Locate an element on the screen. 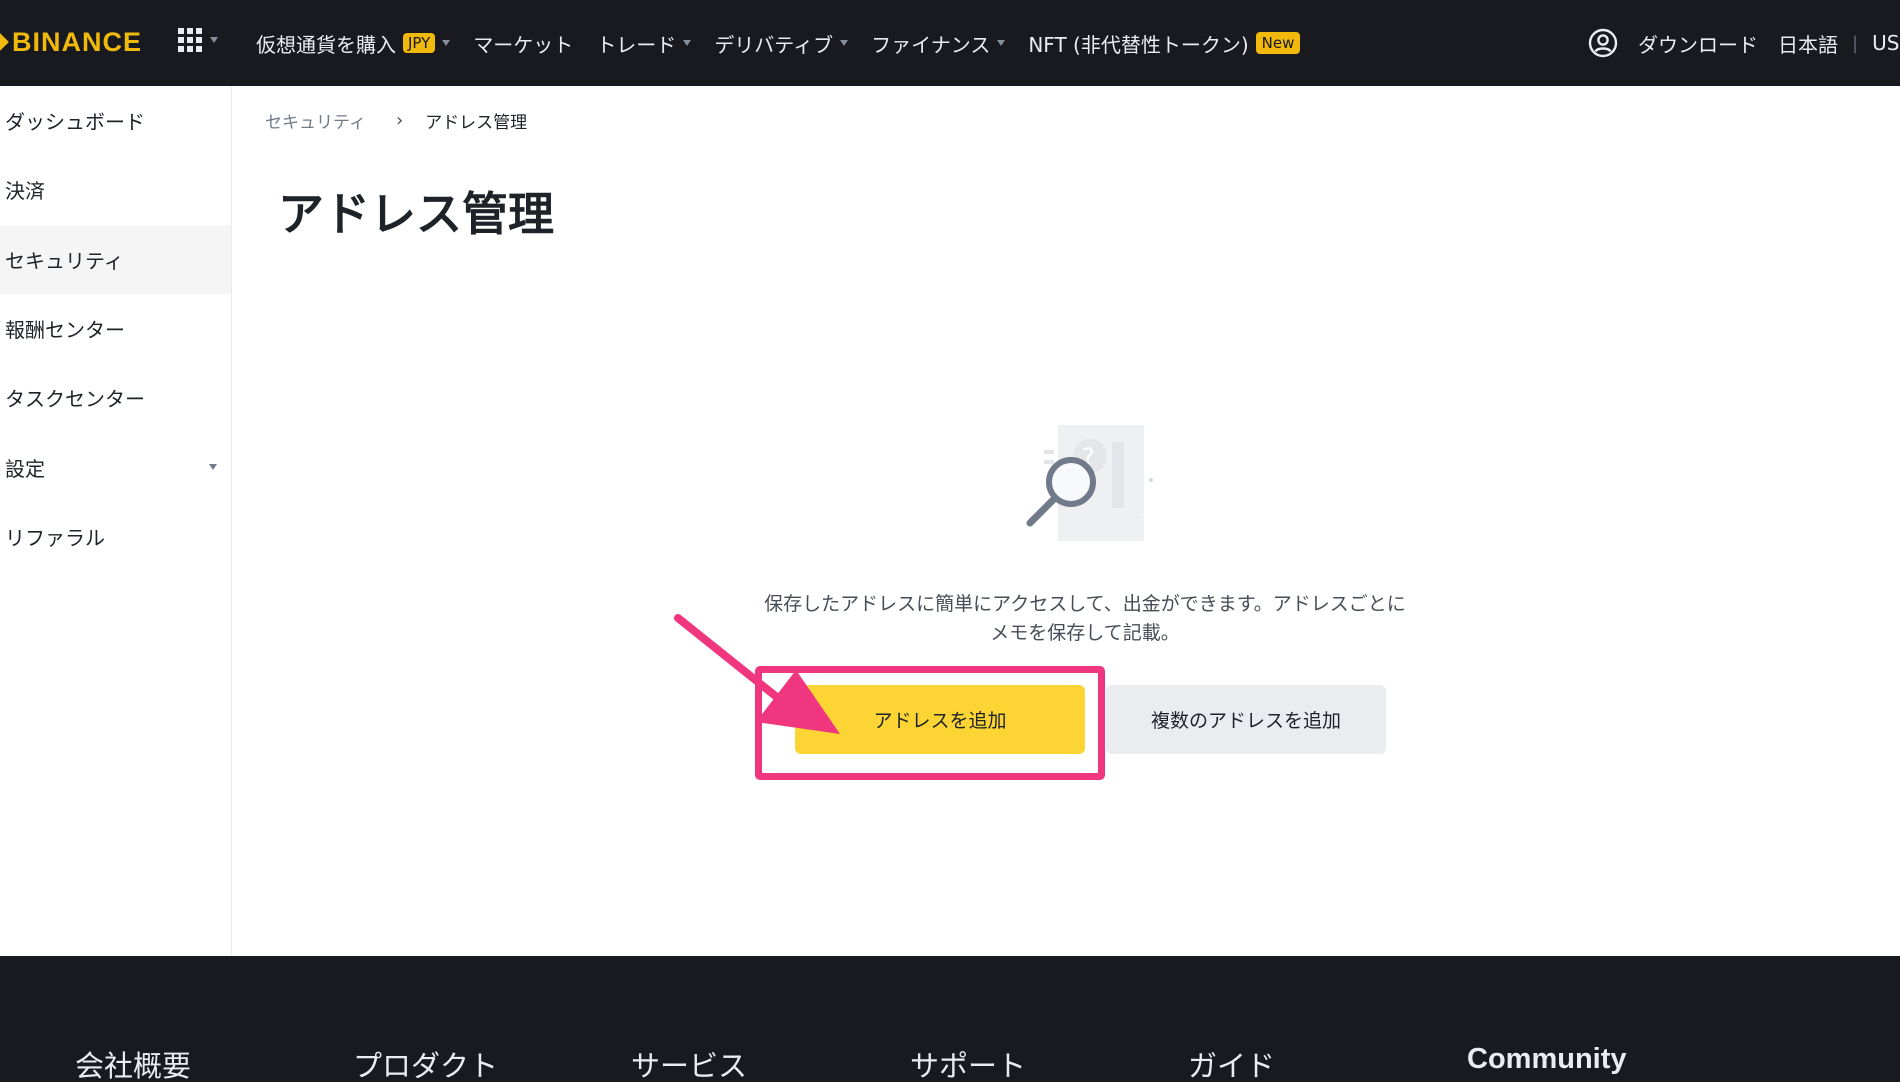 The image size is (1900, 1082). download-link: ダウンロード is located at coordinates (1698, 43).